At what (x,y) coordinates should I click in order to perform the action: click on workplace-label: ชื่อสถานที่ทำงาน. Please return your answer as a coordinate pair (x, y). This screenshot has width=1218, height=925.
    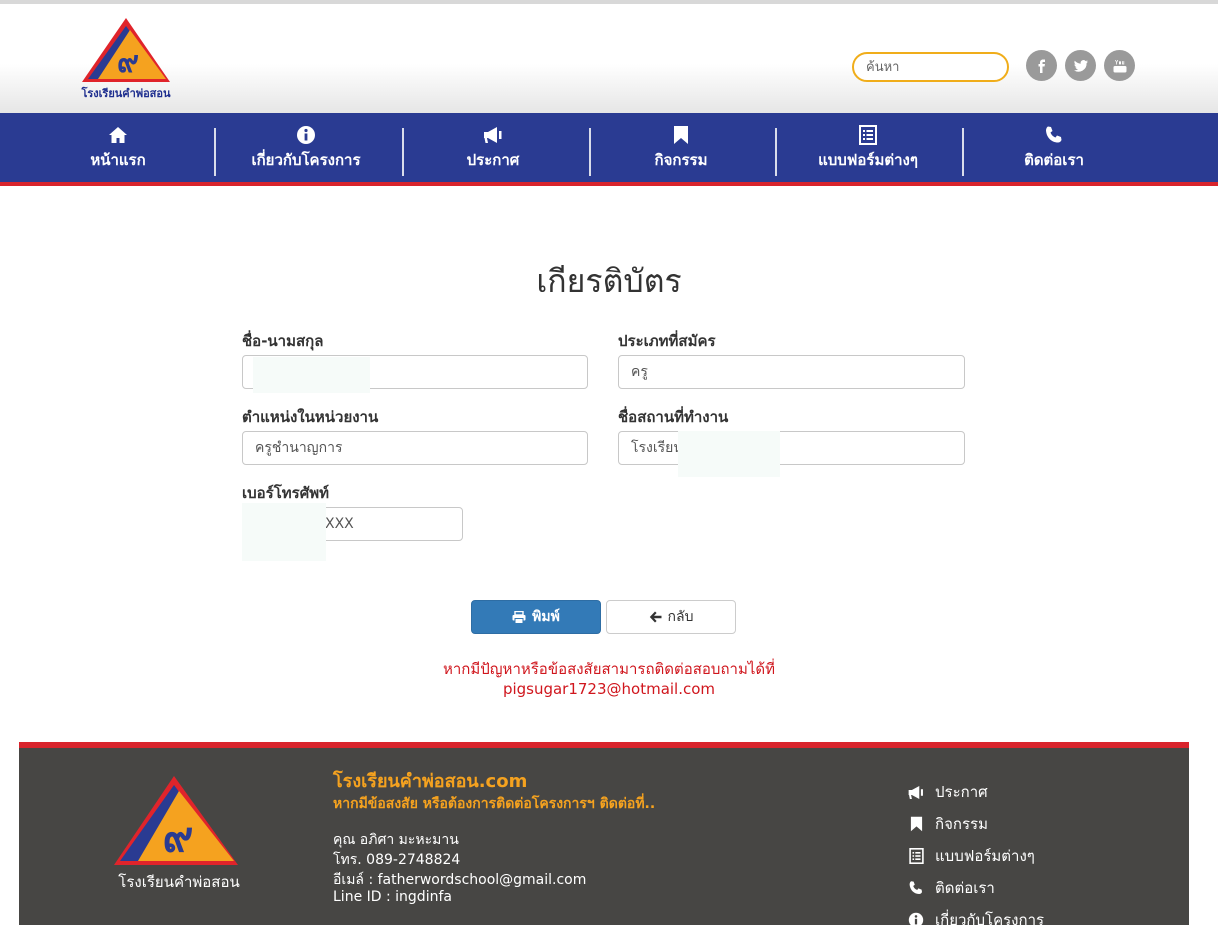
    Looking at the image, I should click on (673, 417).